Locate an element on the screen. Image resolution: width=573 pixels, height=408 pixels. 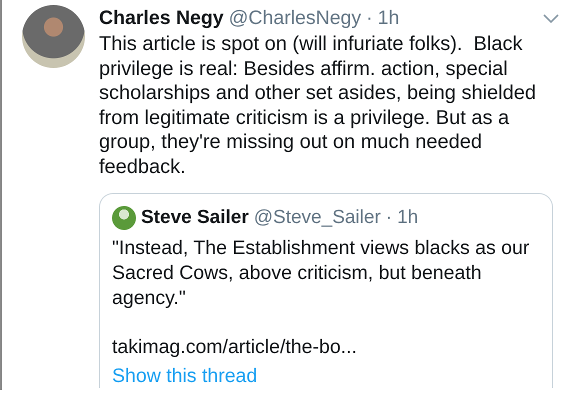
author-handle: @Steve_Sailer is located at coordinates (317, 218).